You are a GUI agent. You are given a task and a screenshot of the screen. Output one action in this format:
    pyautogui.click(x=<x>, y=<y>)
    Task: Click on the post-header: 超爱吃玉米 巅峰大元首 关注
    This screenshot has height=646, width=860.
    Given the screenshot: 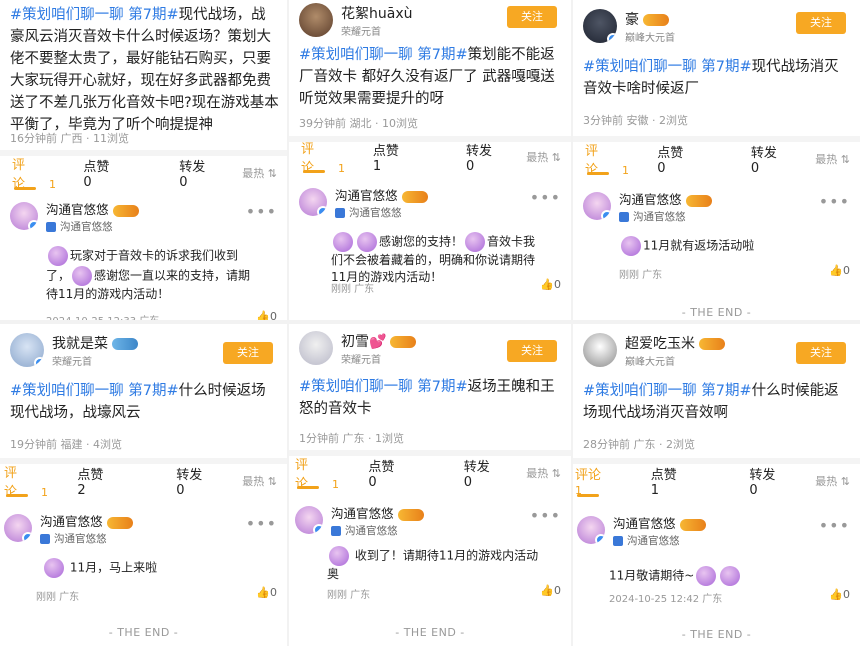 What is the action you would take?
    pyautogui.click(x=716, y=350)
    